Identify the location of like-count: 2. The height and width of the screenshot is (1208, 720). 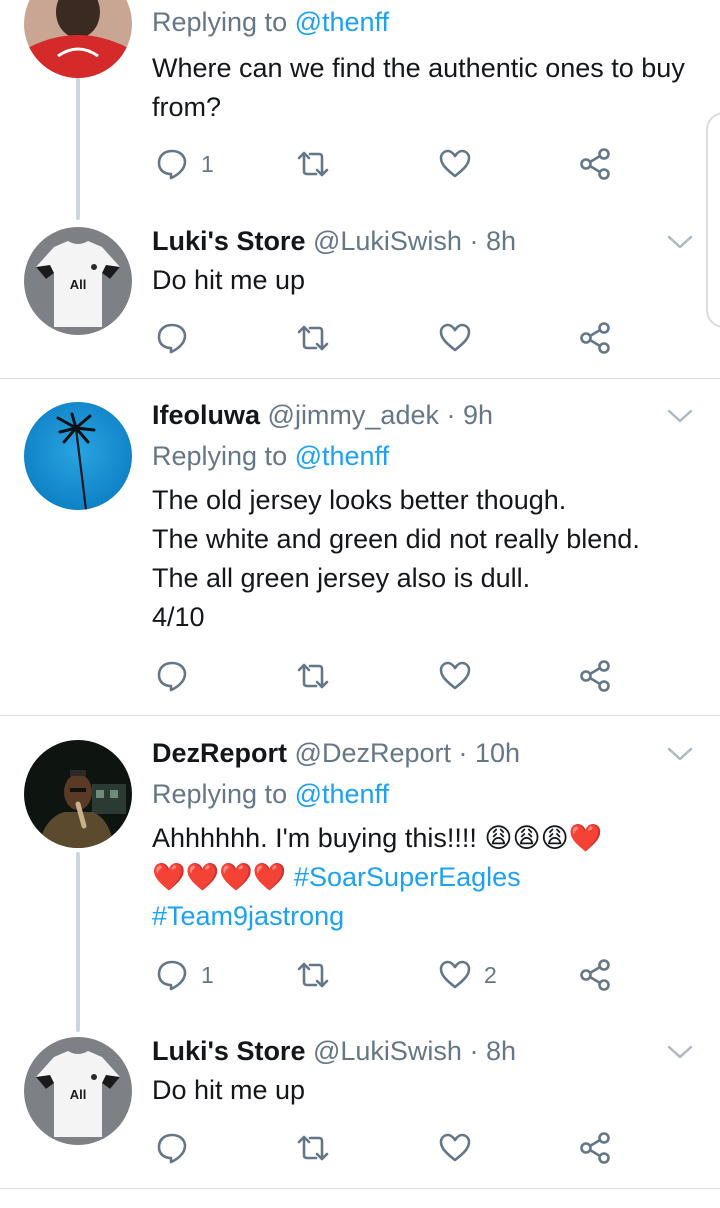
(490, 974).